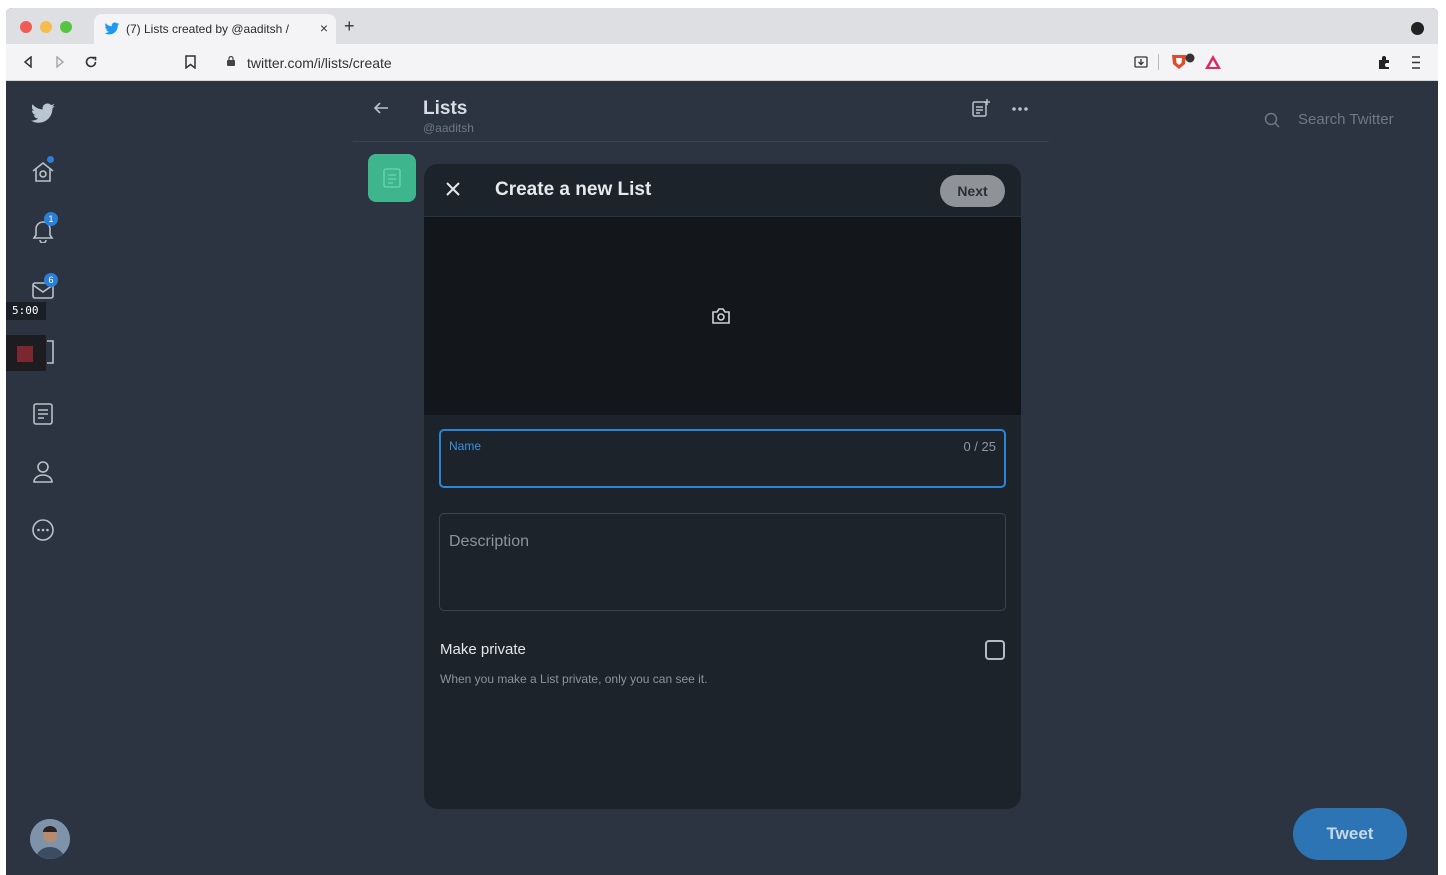  Describe the element at coordinates (1158, 62) in the screenshot. I see `toolbar-divider` at that location.